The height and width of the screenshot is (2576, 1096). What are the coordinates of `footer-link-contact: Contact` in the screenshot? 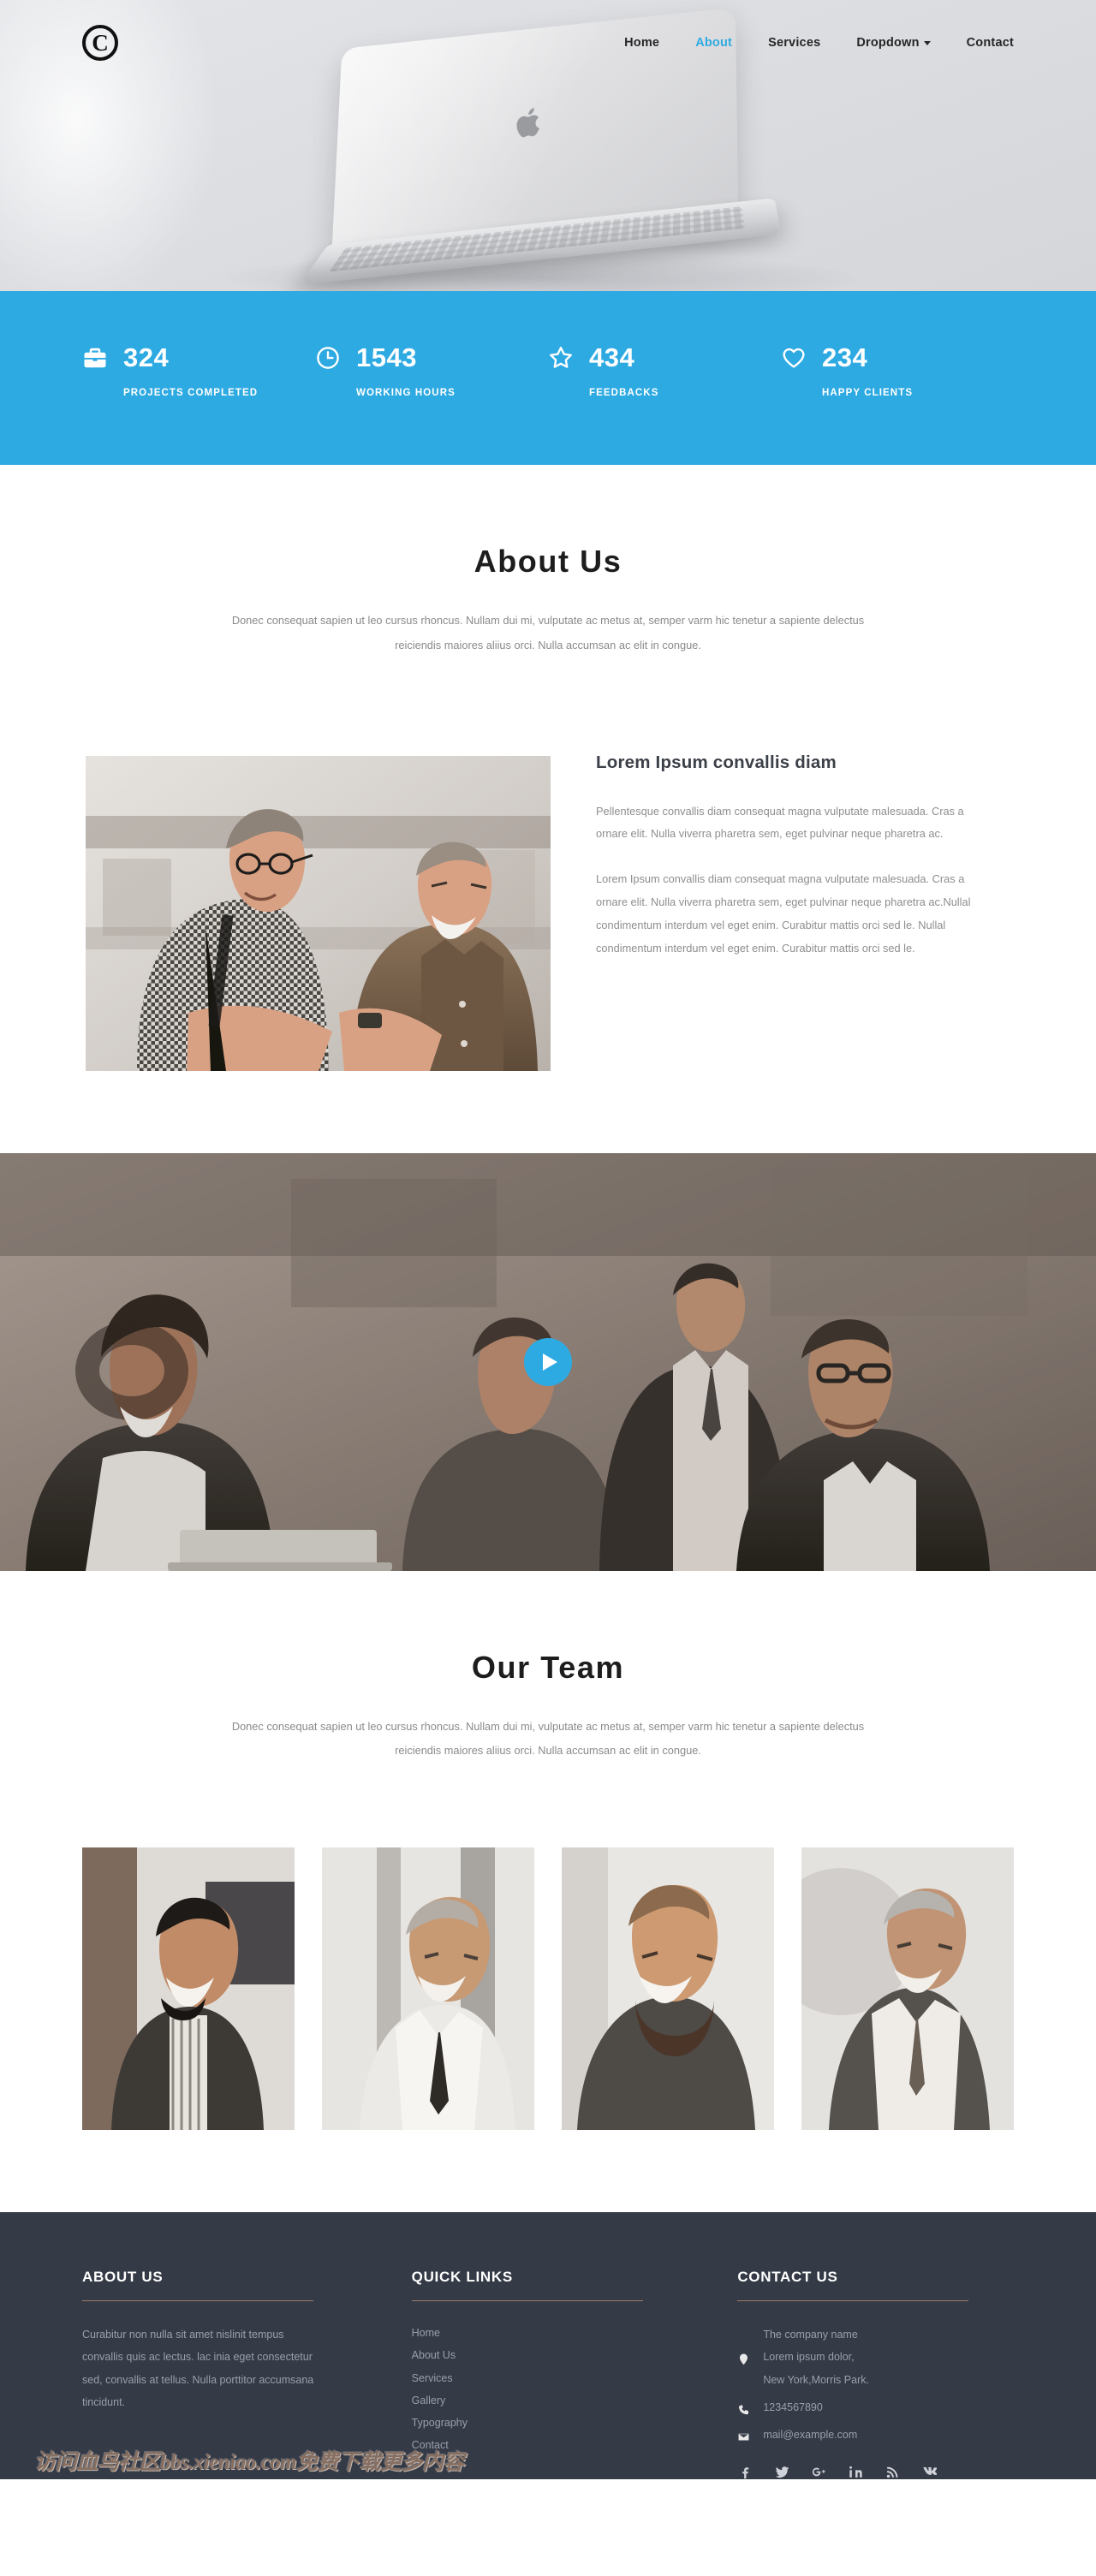 It's located at (528, 2445).